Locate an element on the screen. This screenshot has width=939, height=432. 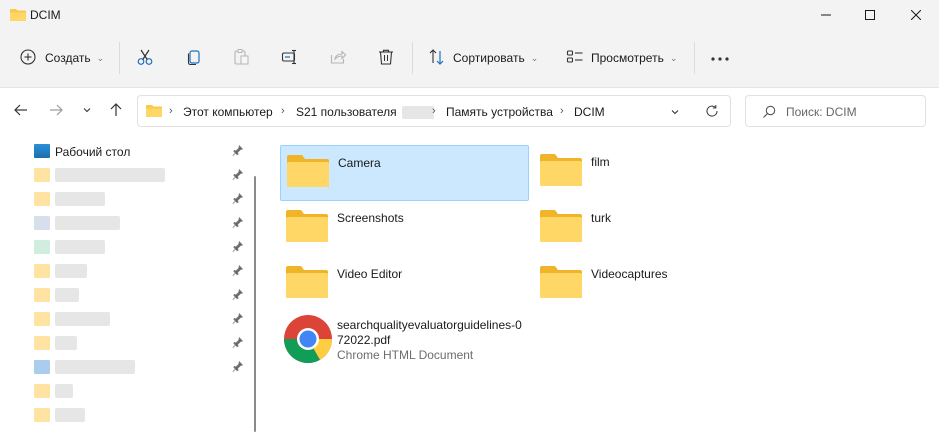
file-type: Chrome HTML Document is located at coordinates (405, 355).